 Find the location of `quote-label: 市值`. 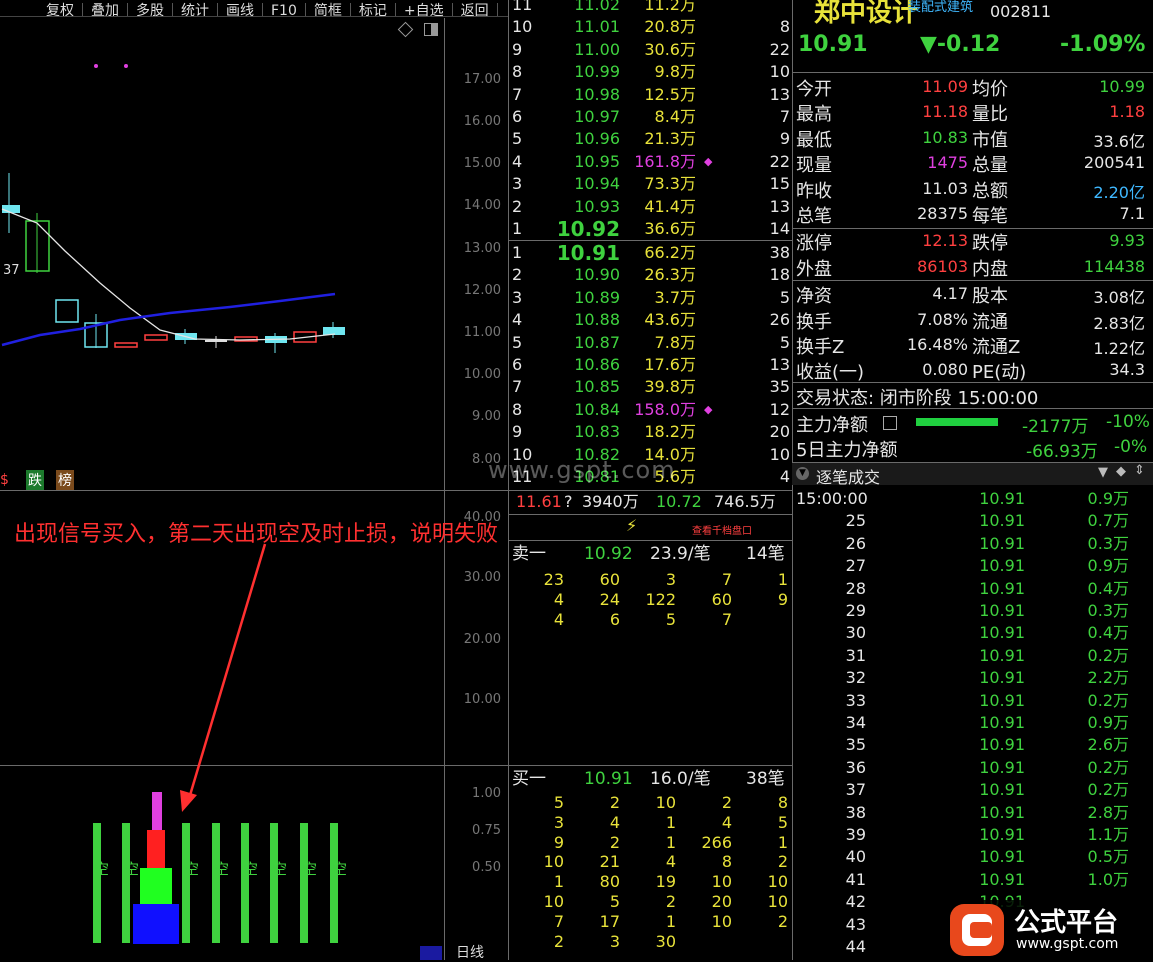

quote-label: 市值 is located at coordinates (990, 140).